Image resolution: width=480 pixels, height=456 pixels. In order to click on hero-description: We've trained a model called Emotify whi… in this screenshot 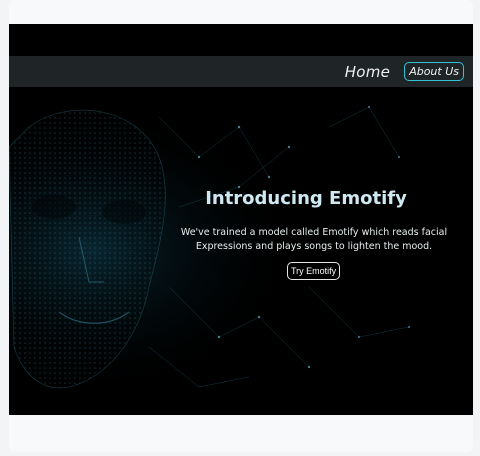, I will do `click(314, 239)`.